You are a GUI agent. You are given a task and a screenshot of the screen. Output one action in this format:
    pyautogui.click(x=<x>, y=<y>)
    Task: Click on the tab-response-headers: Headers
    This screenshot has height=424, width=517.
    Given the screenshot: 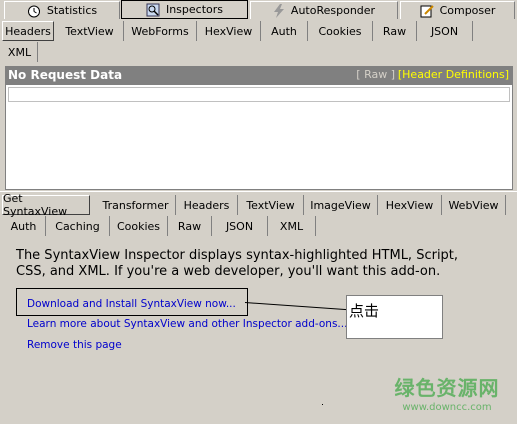 What is the action you would take?
    pyautogui.click(x=207, y=205)
    